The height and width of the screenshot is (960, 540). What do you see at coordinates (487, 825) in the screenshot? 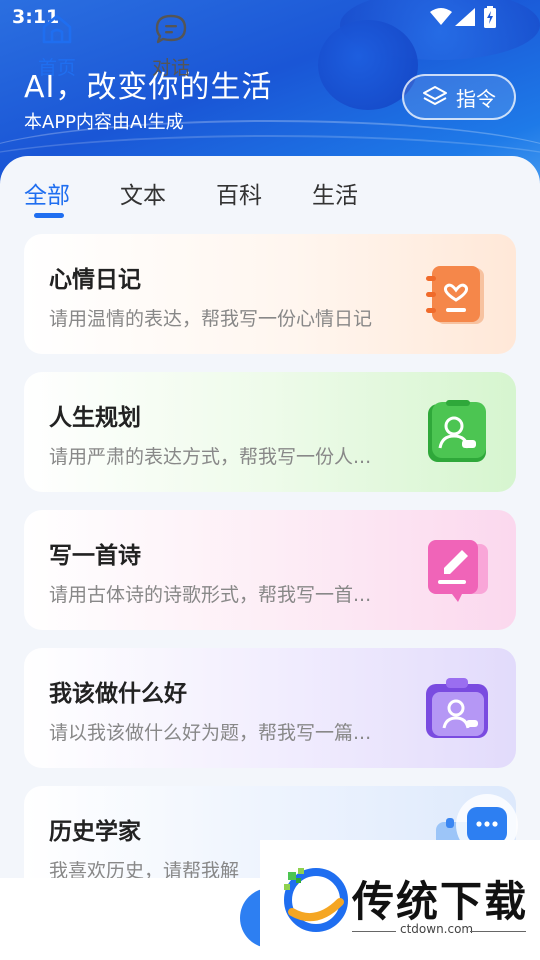
I see `message-bubble-icon` at bounding box center [487, 825].